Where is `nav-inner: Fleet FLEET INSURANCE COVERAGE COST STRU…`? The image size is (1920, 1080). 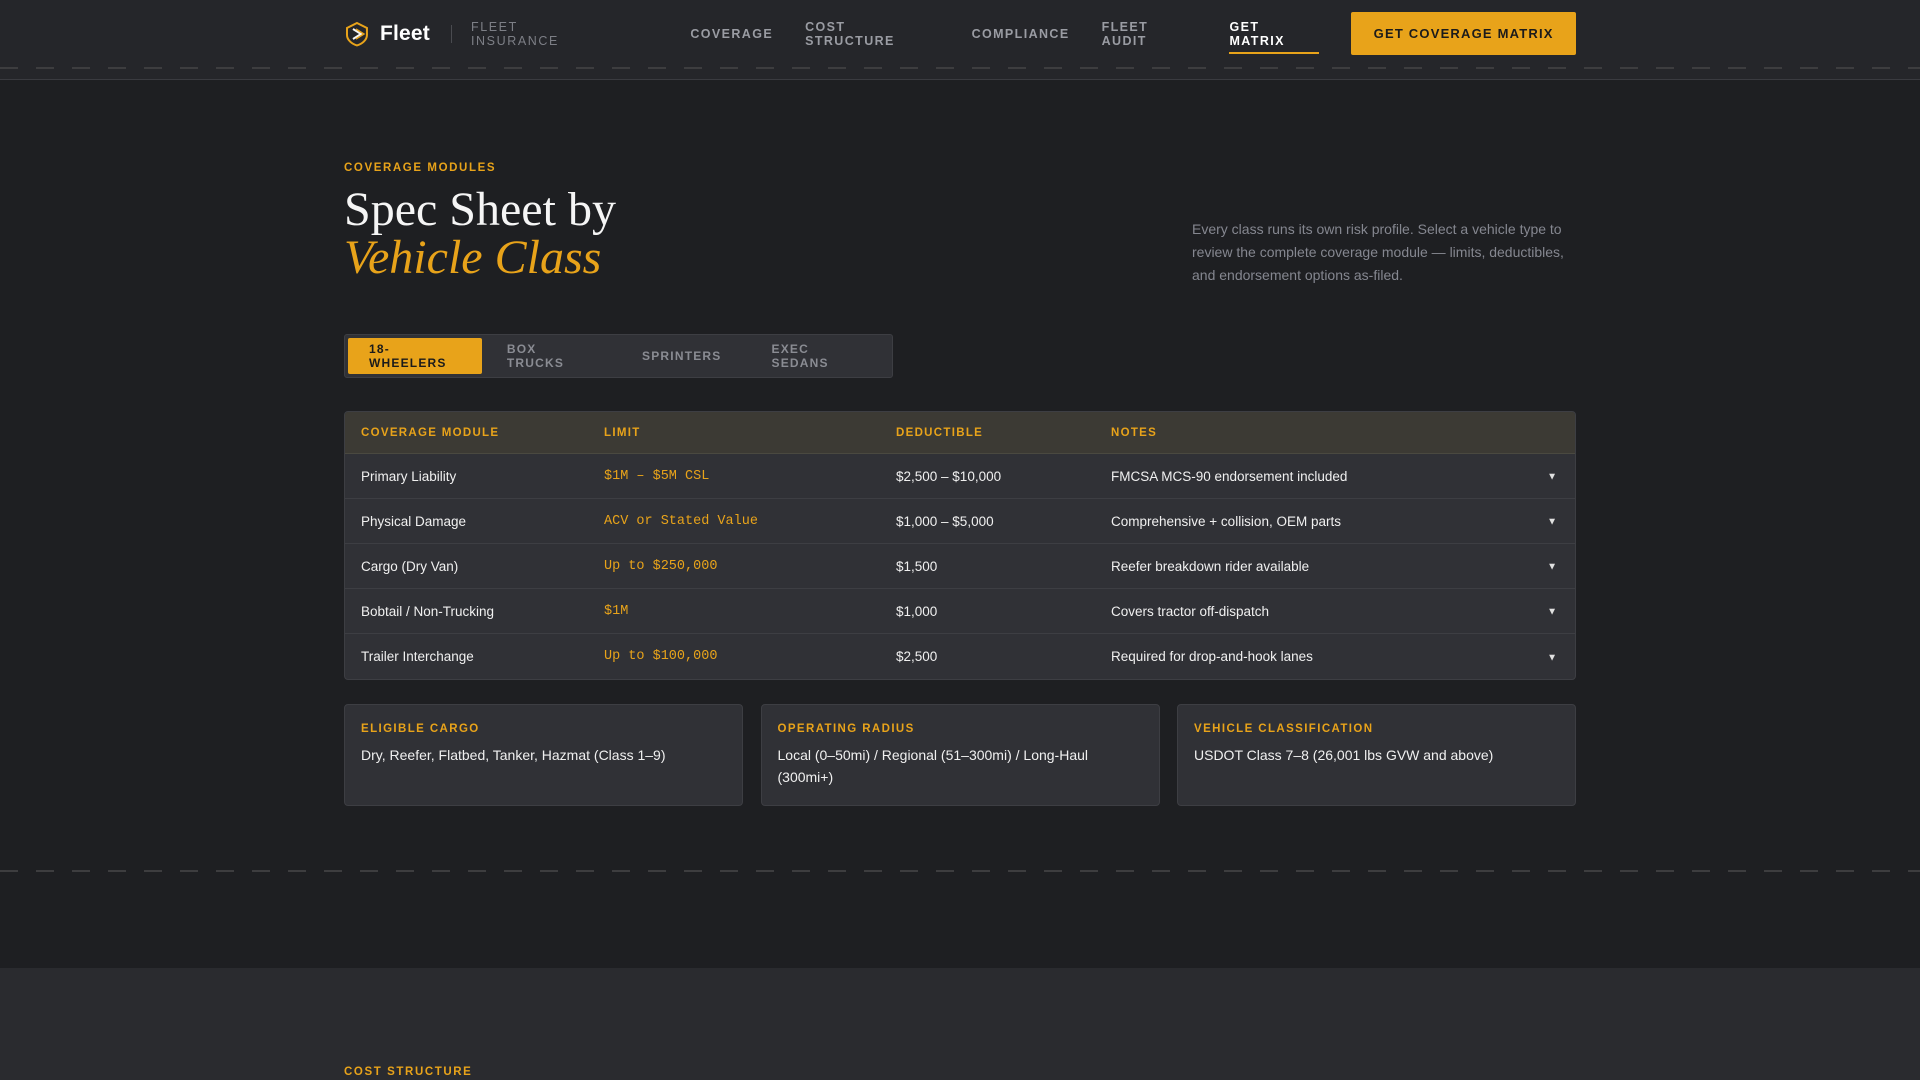 nav-inner: Fleet FLEET INSURANCE COVERAGE COST STRU… is located at coordinates (960, 33).